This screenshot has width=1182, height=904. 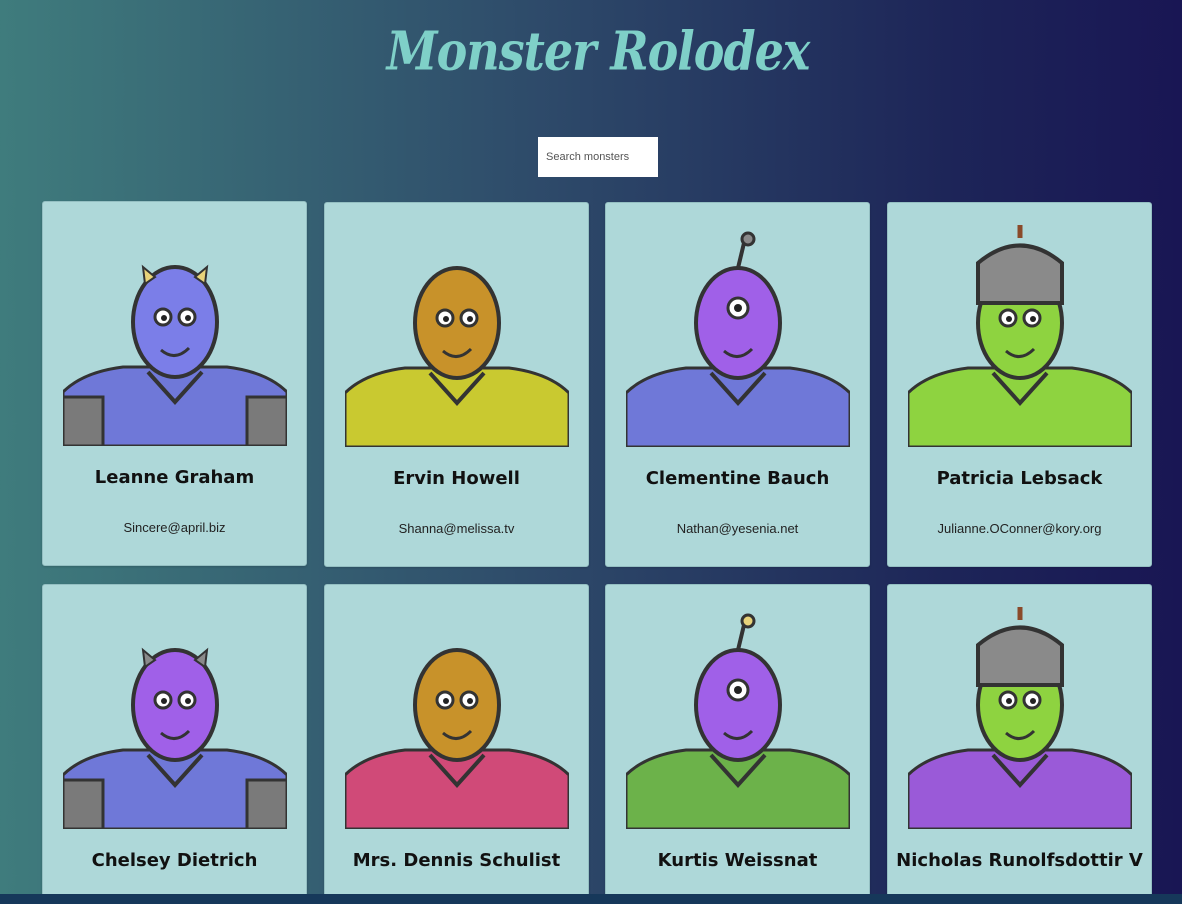 I want to click on monster-card: Kurtis Weissnat, so click(x=737, y=744).